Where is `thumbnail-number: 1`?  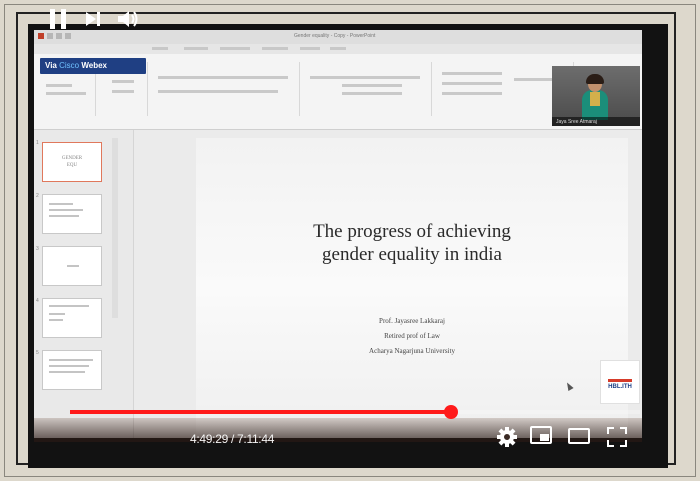 thumbnail-number: 1 is located at coordinates (37, 143).